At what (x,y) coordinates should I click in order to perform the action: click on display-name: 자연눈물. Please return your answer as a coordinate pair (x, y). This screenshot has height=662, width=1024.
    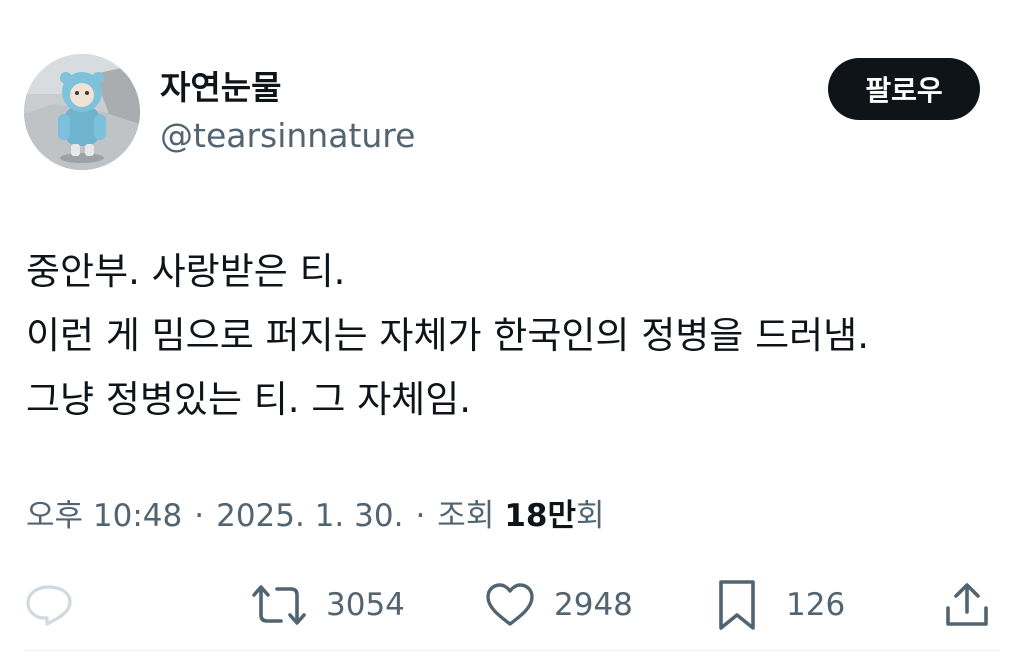
    Looking at the image, I should click on (220, 88).